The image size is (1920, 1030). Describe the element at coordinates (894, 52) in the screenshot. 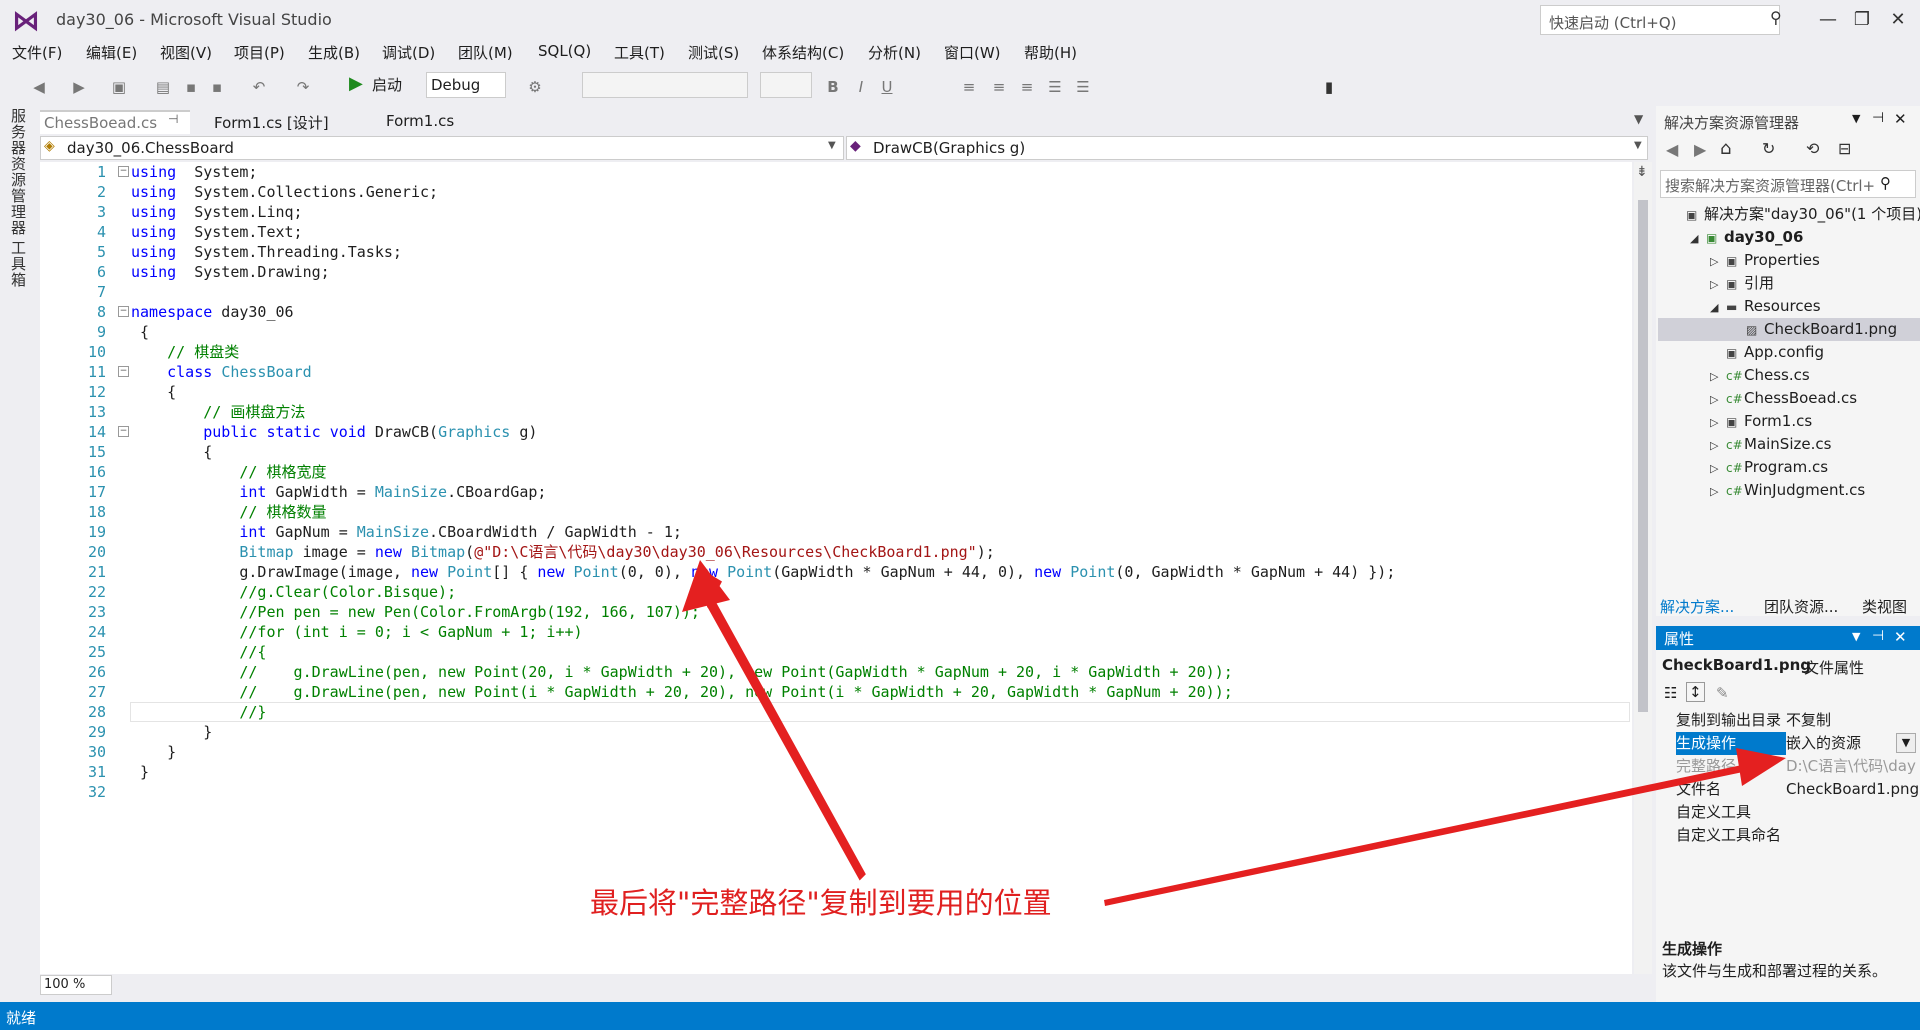

I see `menu-item: 分析(N)` at that location.